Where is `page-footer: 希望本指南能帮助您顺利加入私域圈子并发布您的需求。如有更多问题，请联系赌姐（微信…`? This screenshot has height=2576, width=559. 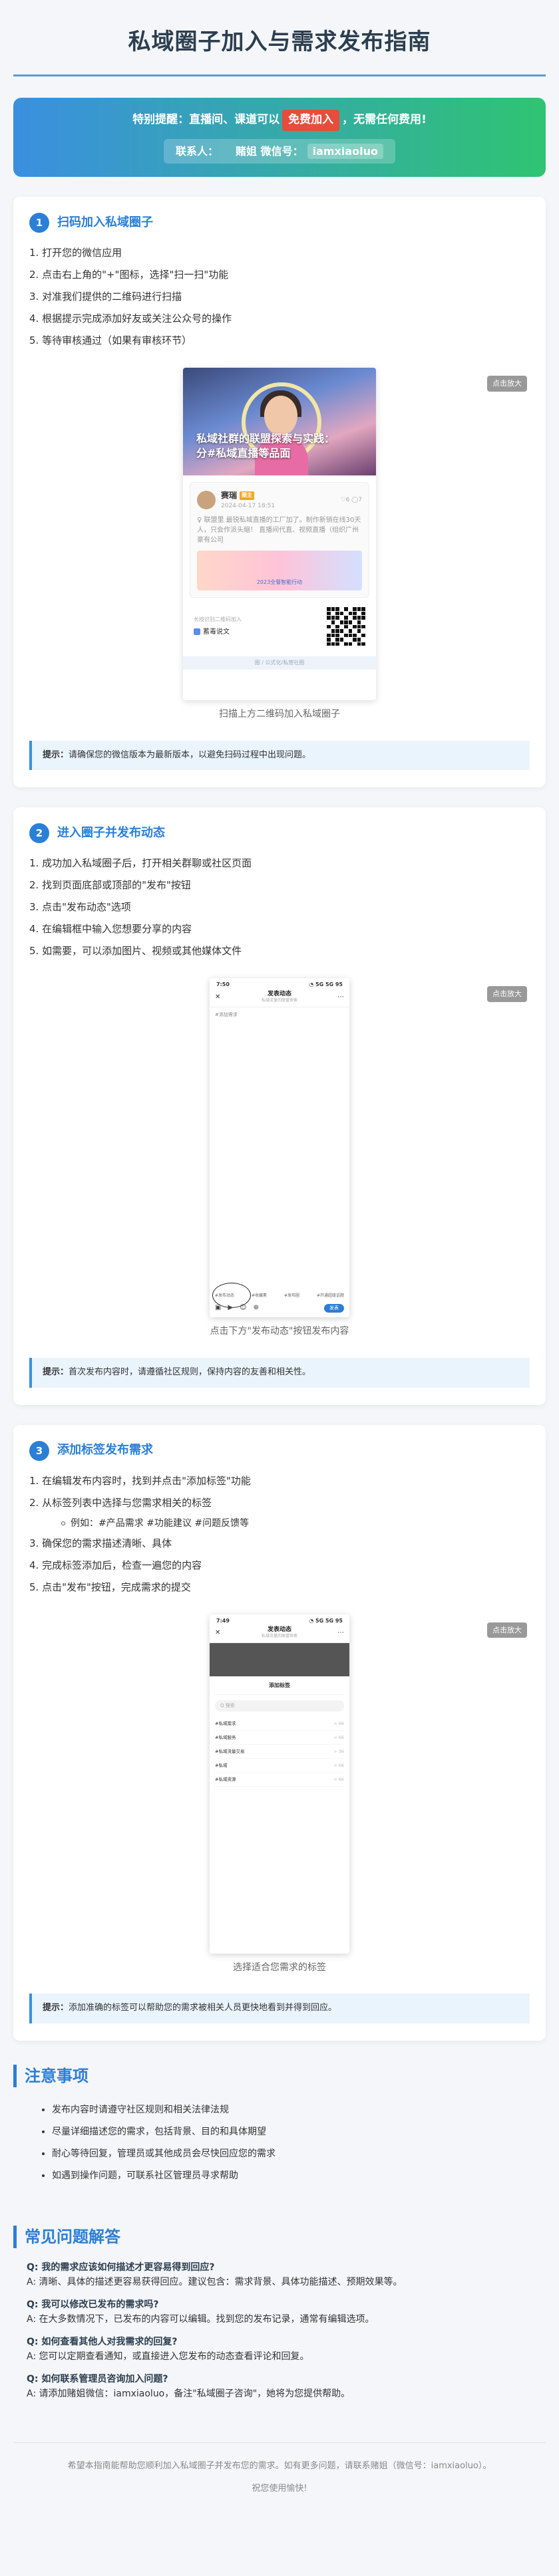 page-footer: 希望本指南能帮助您顺利加入私域圈子并发布您的需求。如有更多问题，请联系赌姐（微信… is located at coordinates (279, 2471).